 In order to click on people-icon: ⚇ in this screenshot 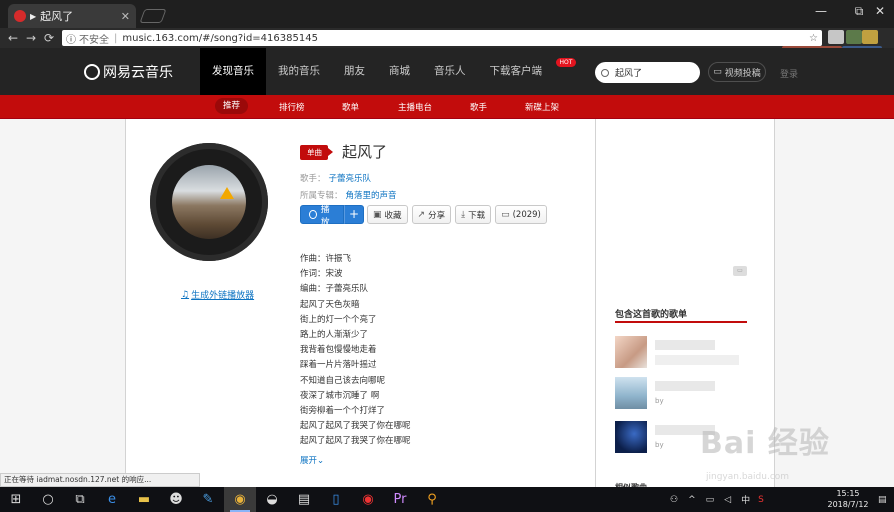, I will do `click(674, 500)`.